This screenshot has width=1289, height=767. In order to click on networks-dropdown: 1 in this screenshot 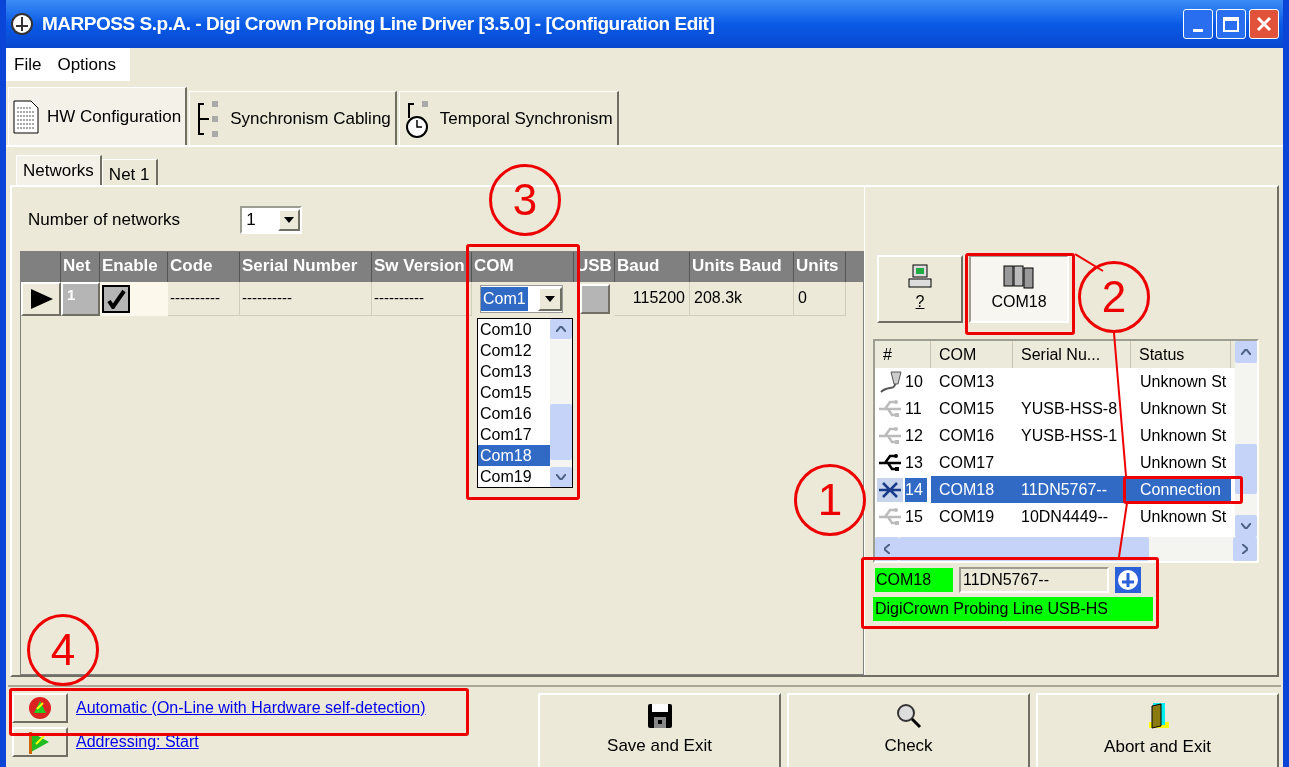, I will do `click(271, 219)`.